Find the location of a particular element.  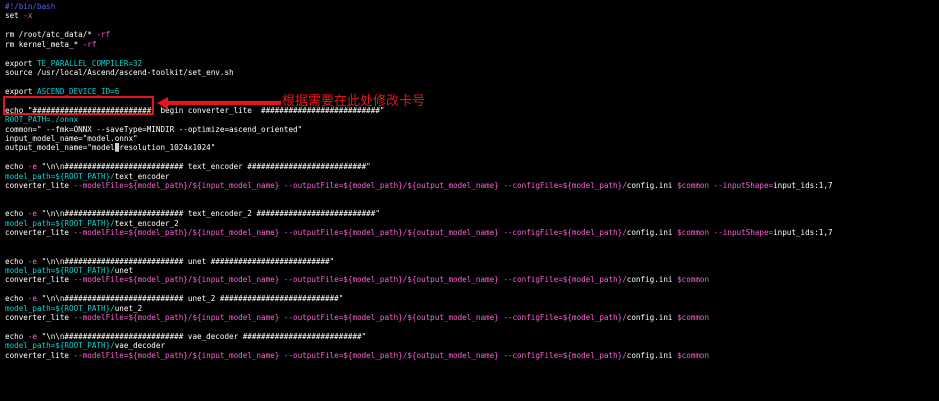

code-token: #!/bin/bash is located at coordinates (30, 6).